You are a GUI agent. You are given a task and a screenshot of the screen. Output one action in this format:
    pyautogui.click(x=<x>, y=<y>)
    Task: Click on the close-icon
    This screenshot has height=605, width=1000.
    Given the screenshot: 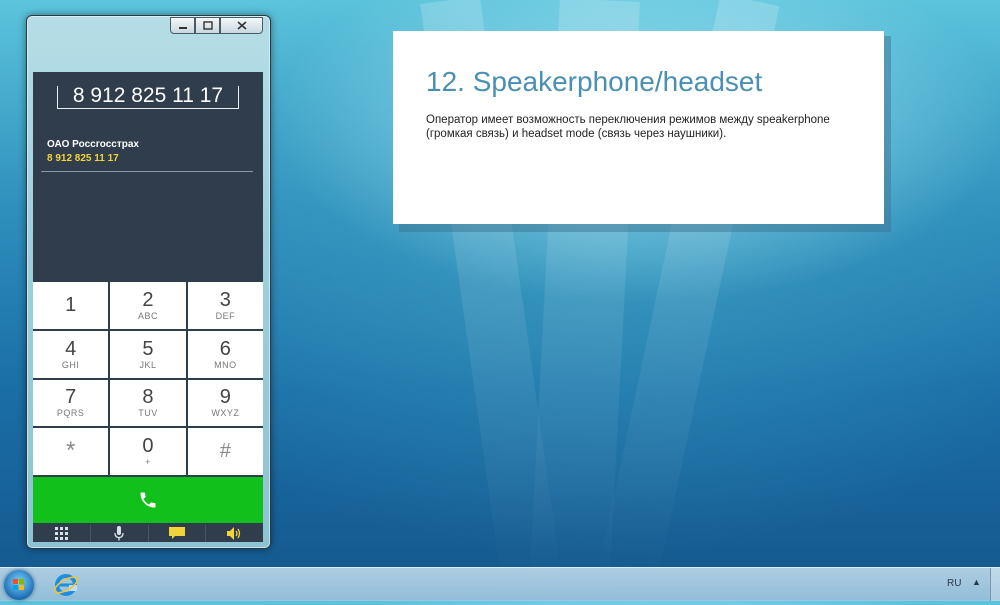 What is the action you would take?
    pyautogui.click(x=241, y=25)
    